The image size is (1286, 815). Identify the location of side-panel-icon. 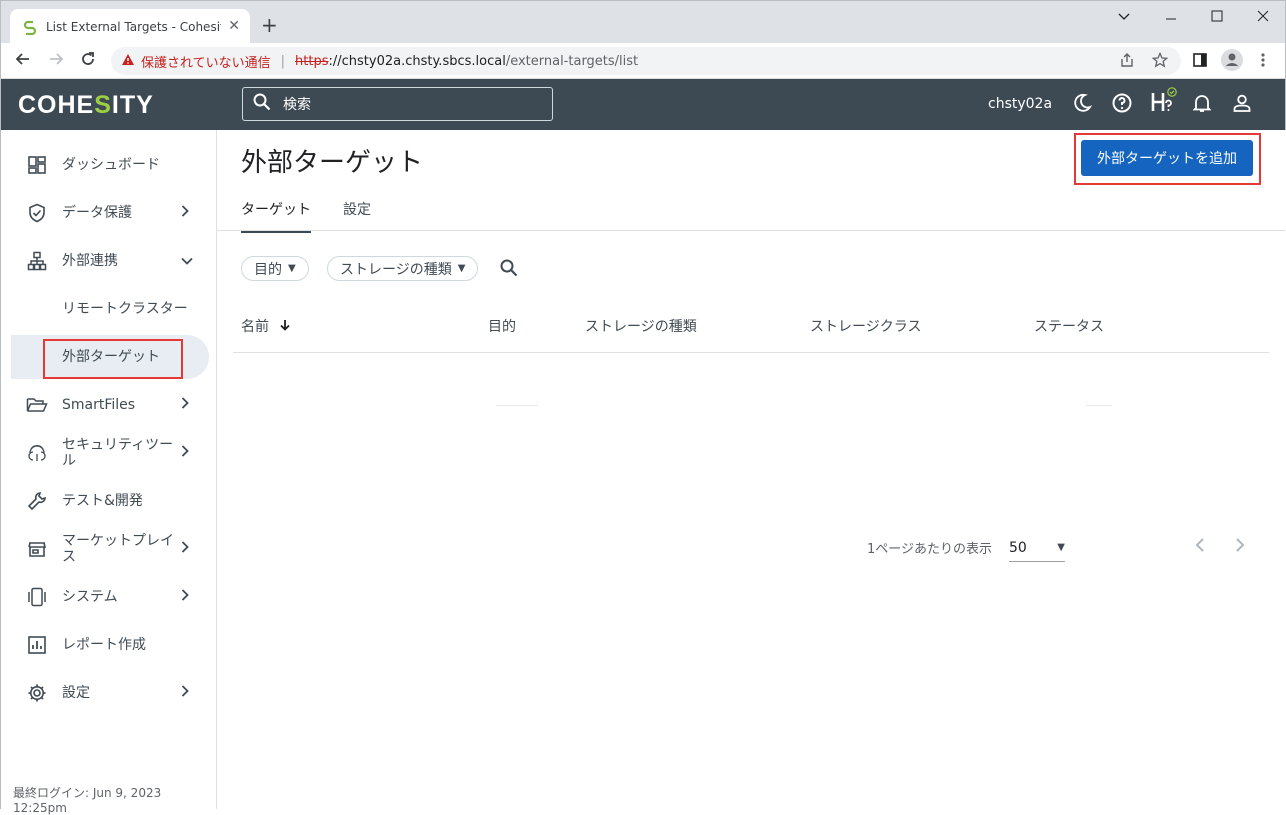
(1200, 62).